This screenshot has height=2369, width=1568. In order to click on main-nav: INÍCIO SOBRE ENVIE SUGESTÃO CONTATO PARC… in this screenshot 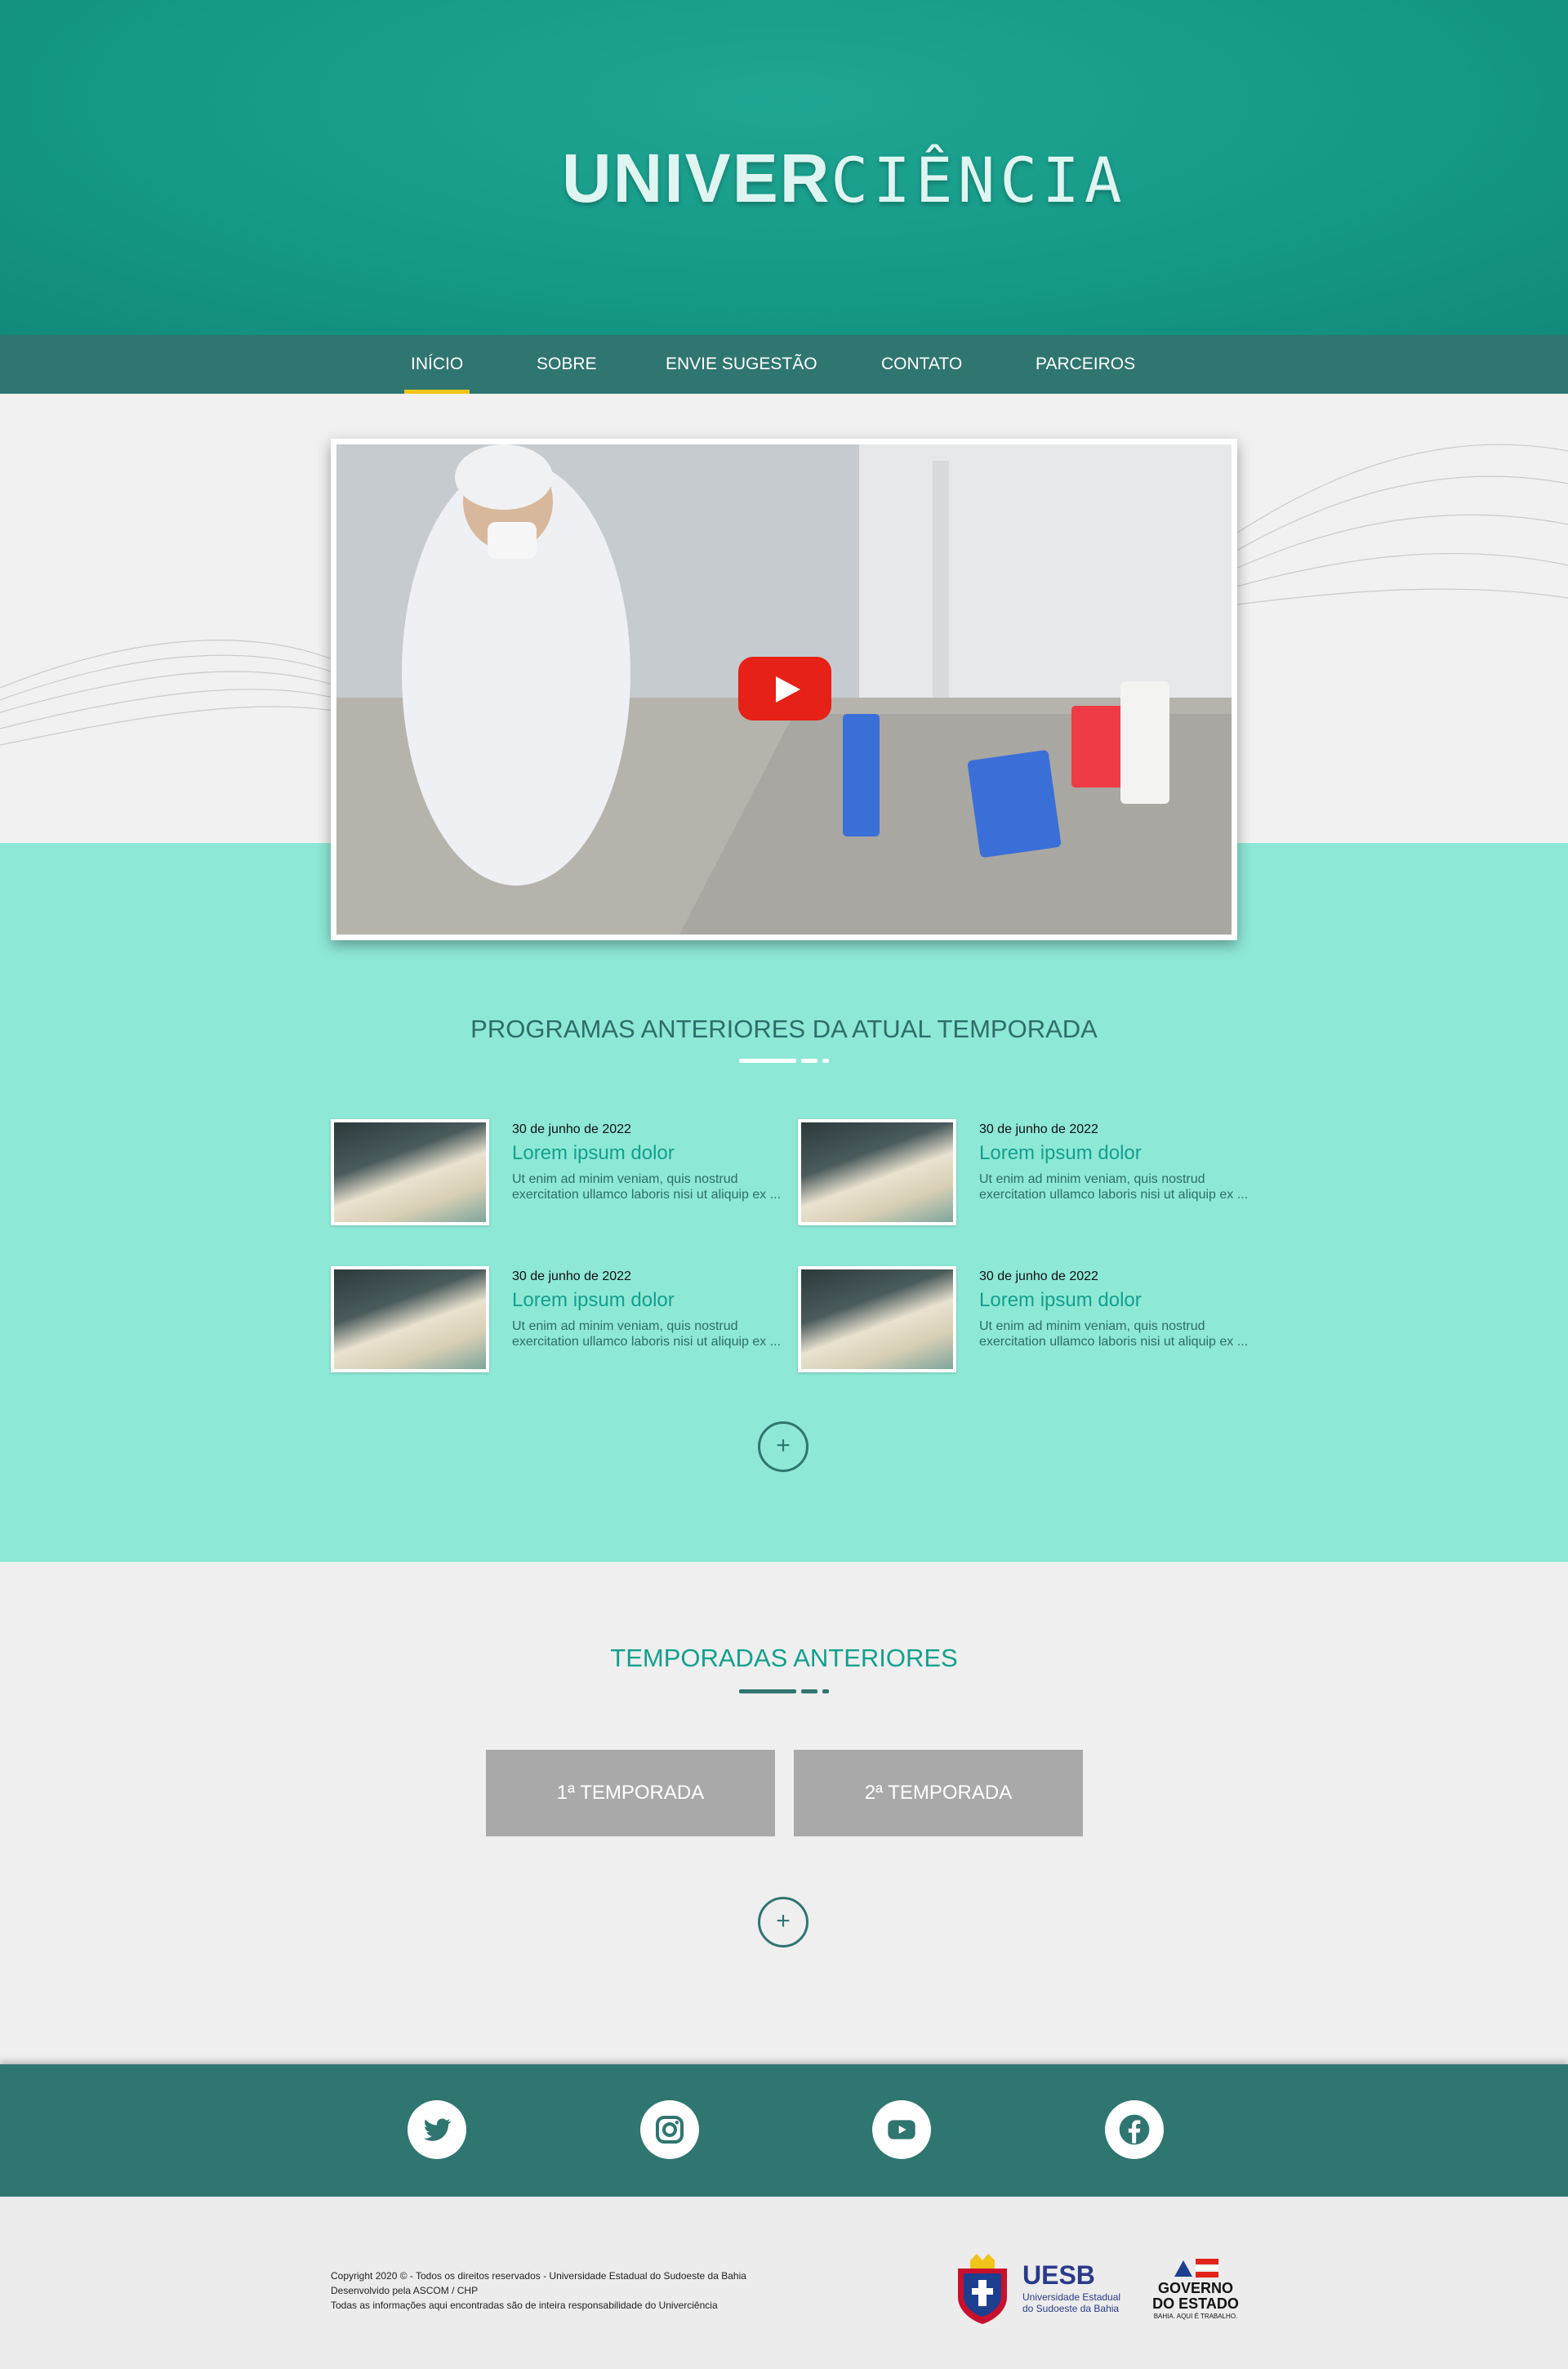, I will do `click(784, 364)`.